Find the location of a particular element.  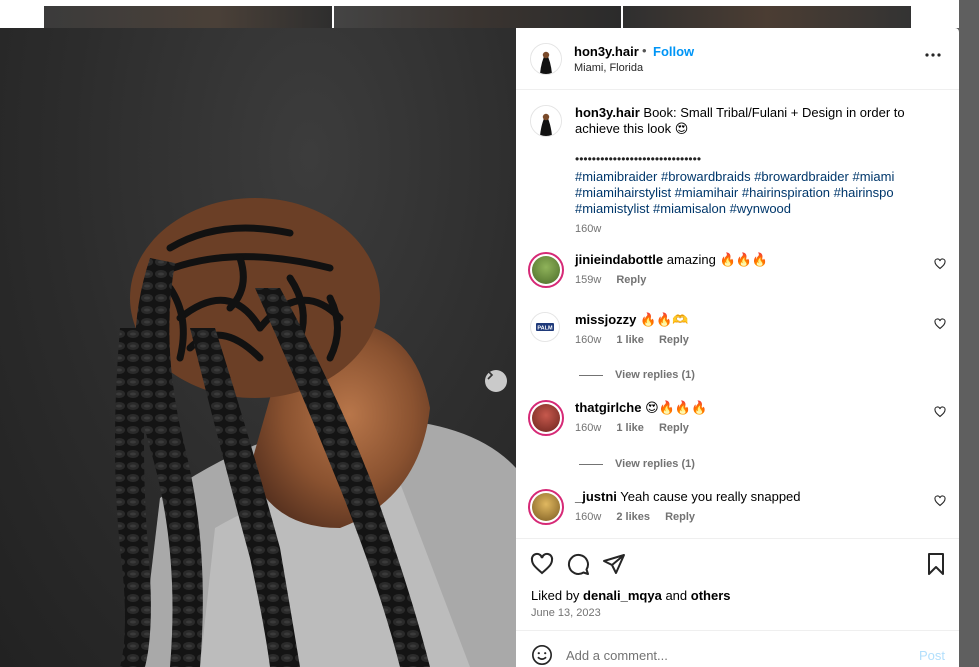

comment-meta: 160w 2 likes Reply is located at coordinates (641, 517).